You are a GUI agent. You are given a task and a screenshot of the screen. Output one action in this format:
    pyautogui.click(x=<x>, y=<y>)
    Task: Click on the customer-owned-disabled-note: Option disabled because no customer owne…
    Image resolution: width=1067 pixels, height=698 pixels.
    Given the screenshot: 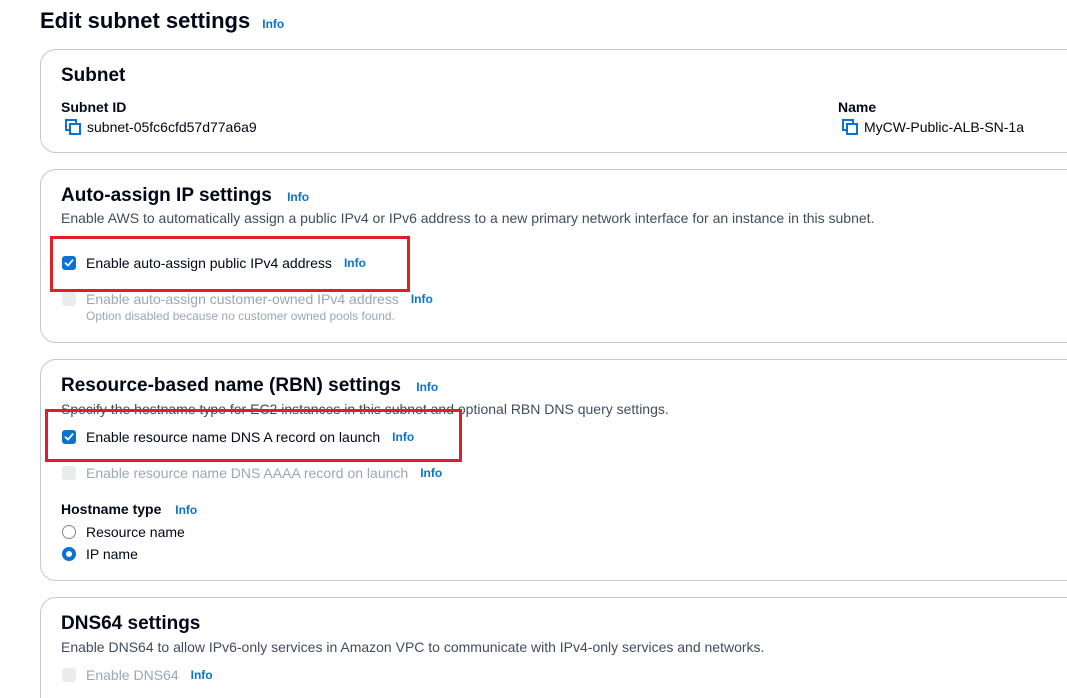 What is the action you would take?
    pyautogui.click(x=240, y=316)
    